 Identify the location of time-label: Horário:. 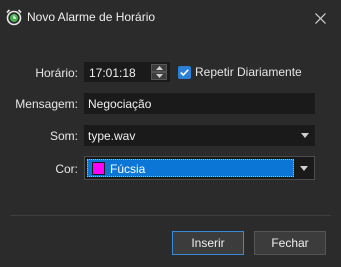
(56, 73).